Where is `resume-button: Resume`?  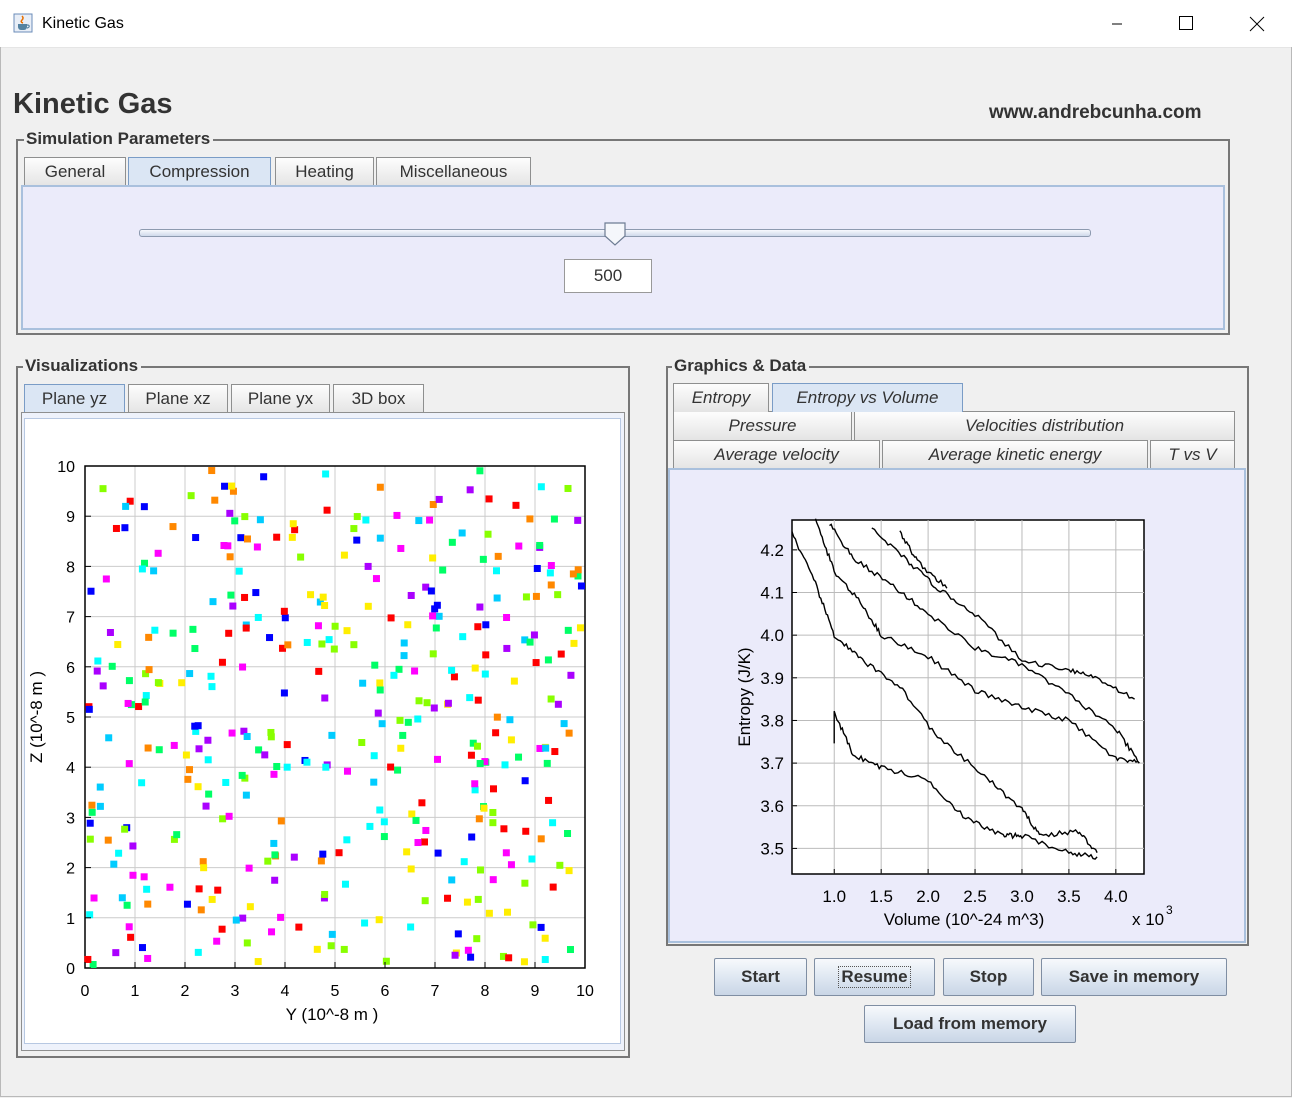
resume-button: Resume is located at coordinates (874, 977).